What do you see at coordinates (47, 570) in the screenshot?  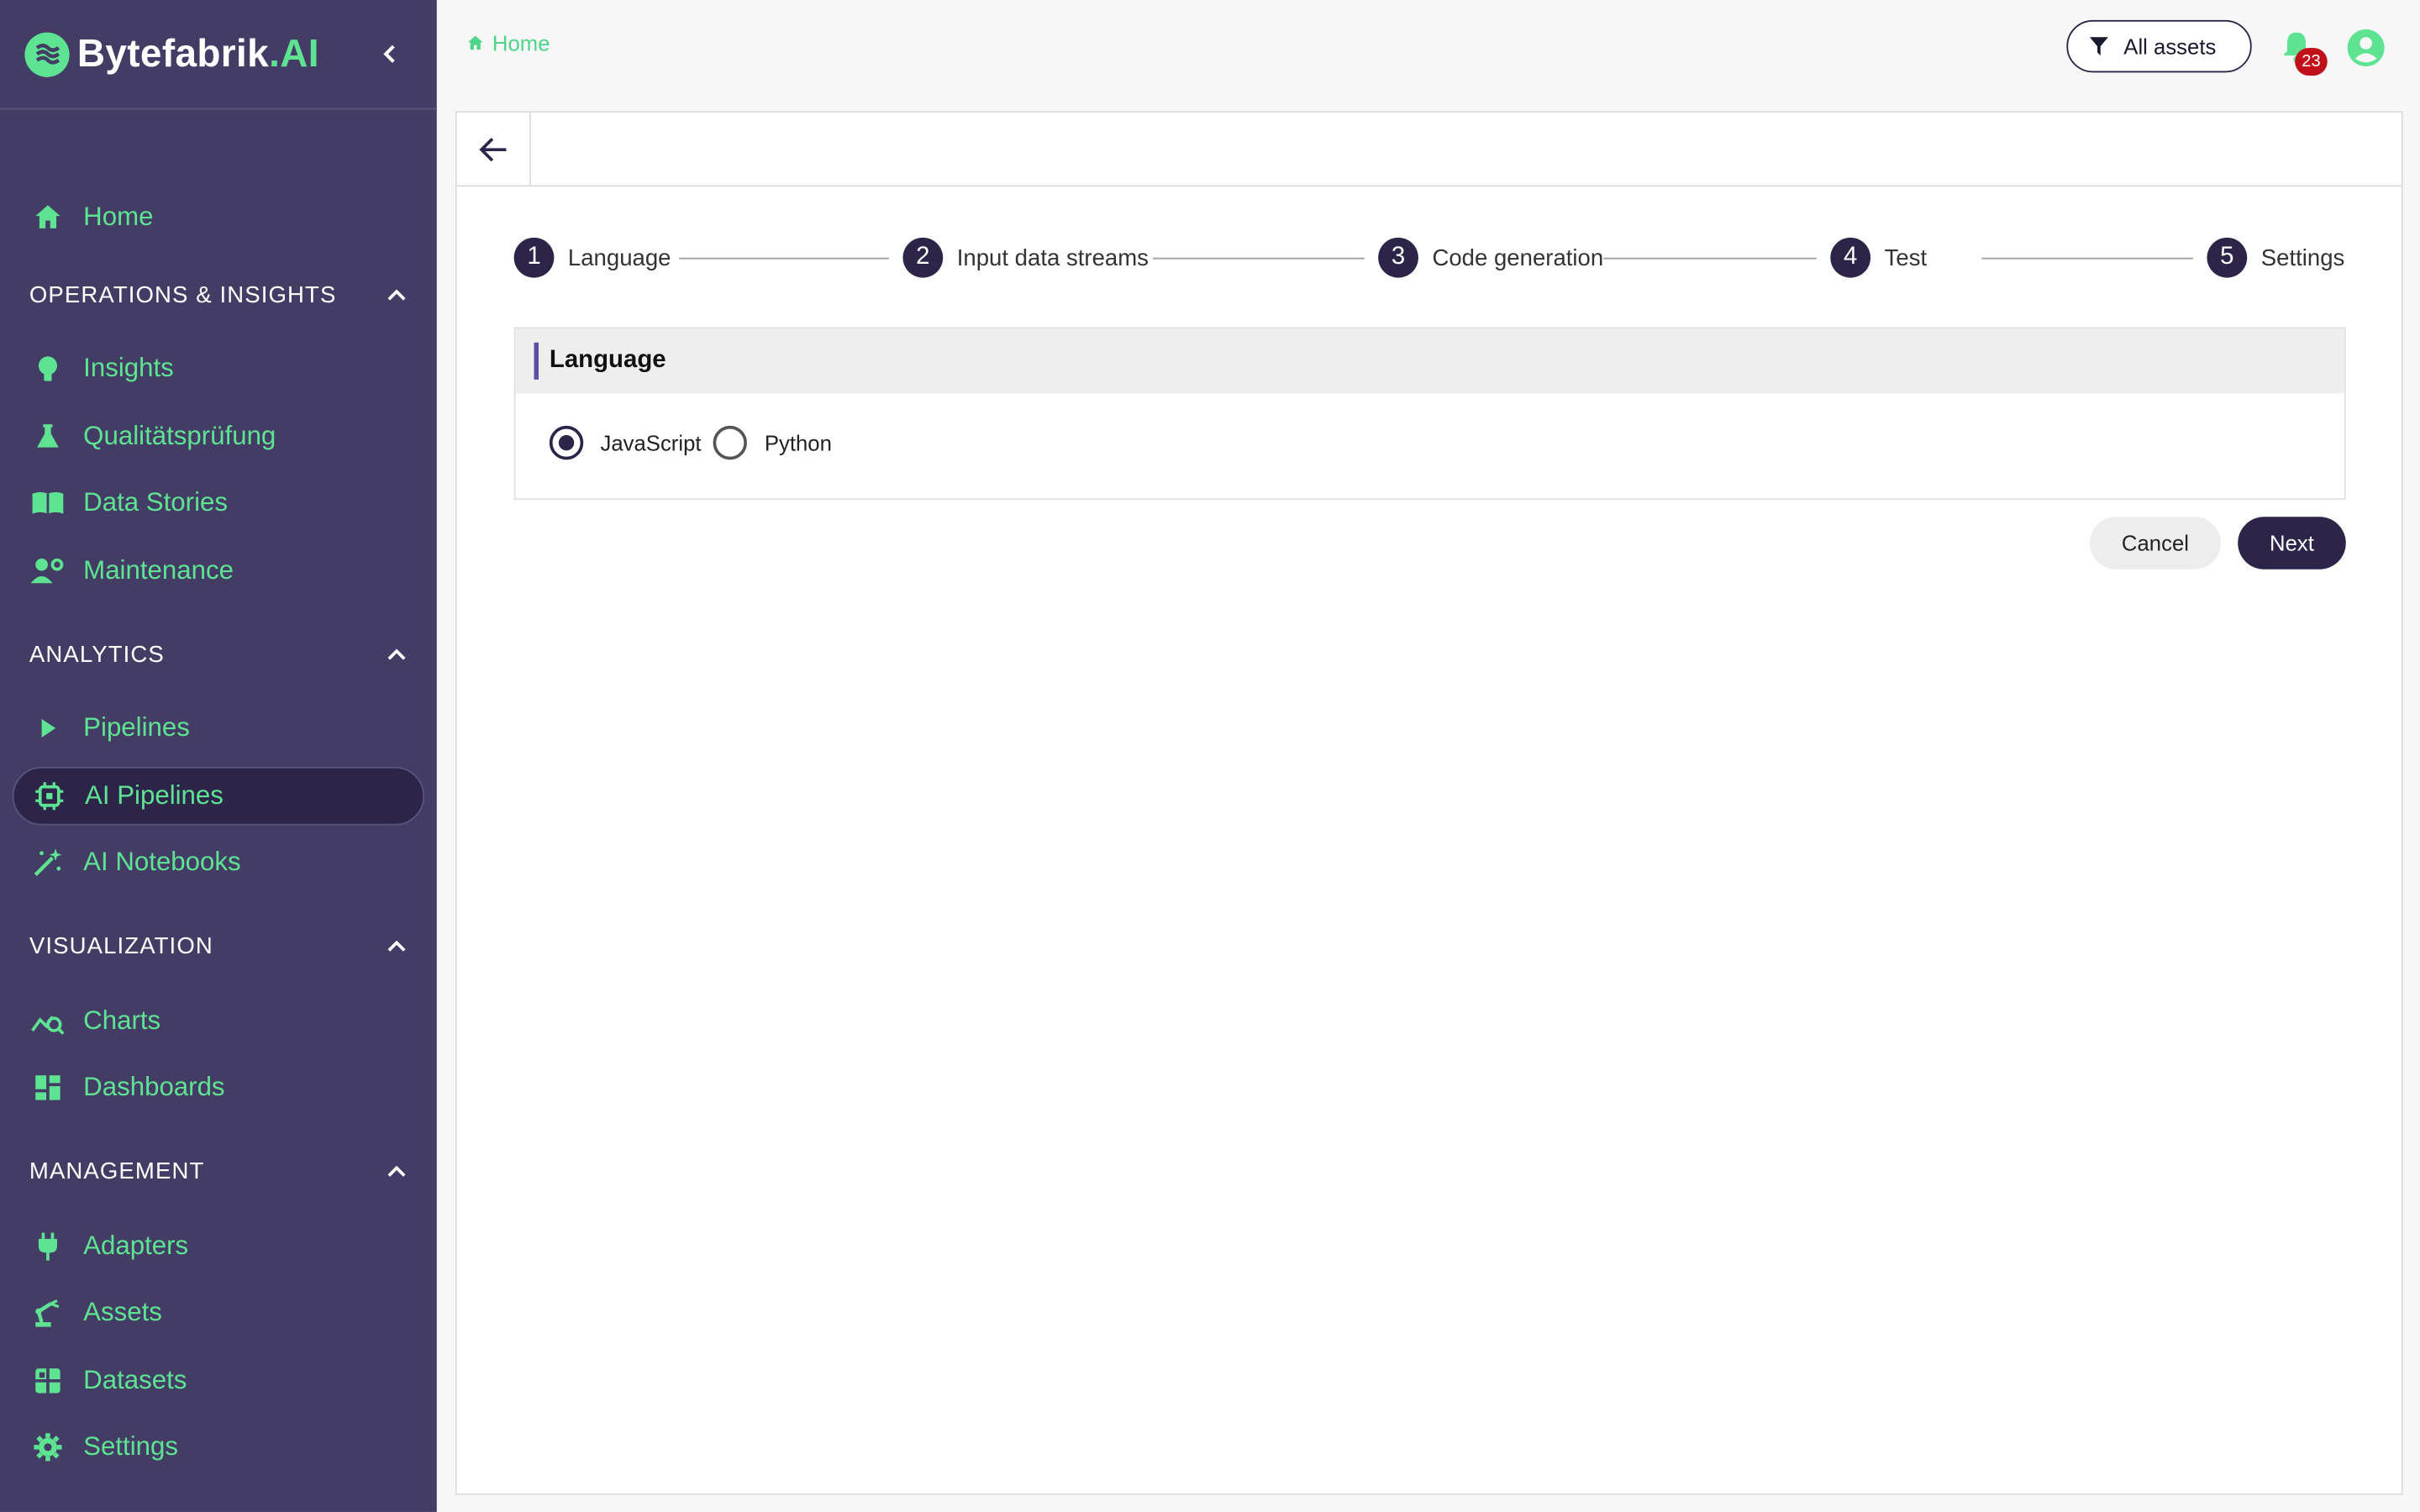 I see `maintenance-worker-icon` at bounding box center [47, 570].